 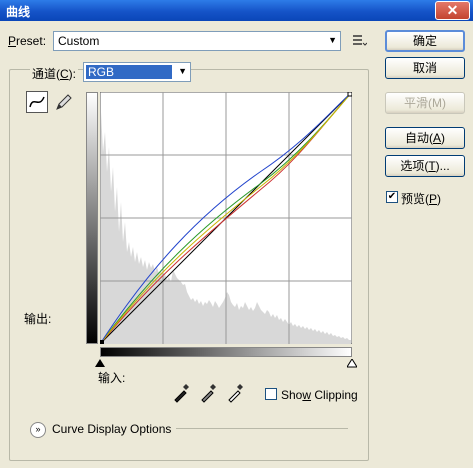 What do you see at coordinates (37, 102) in the screenshot?
I see `curve-tool-icon` at bounding box center [37, 102].